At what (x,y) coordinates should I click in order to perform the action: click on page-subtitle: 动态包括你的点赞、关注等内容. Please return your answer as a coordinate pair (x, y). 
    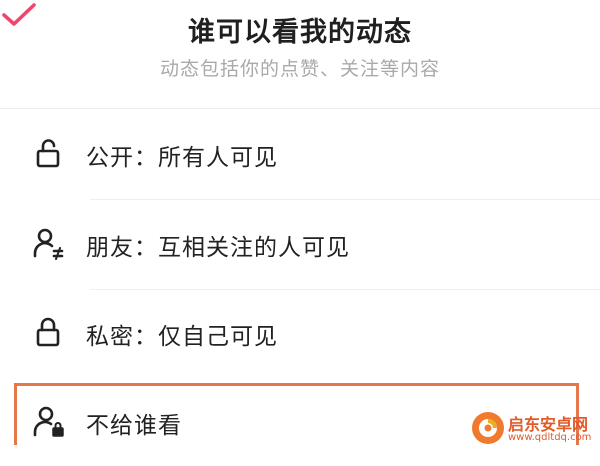
    Looking at the image, I should click on (299, 69).